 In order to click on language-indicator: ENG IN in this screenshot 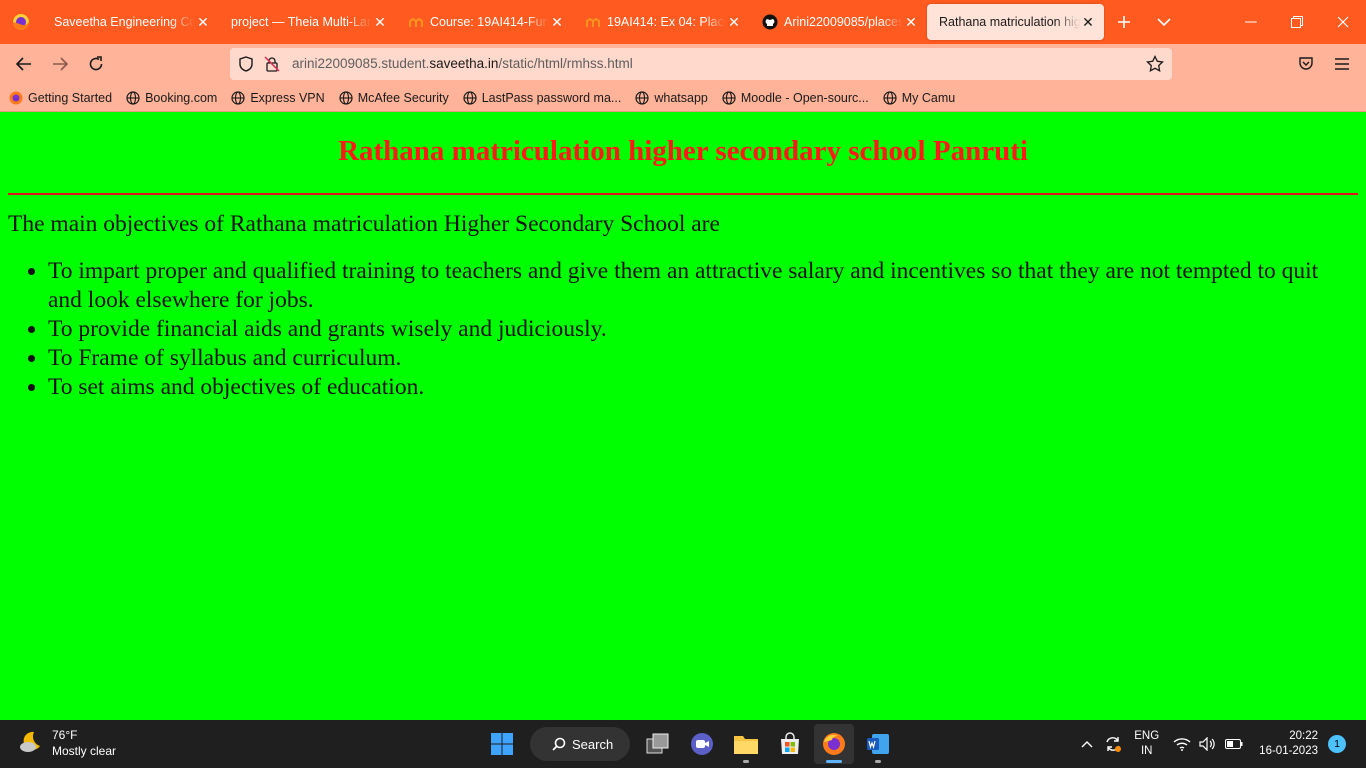, I will do `click(1146, 744)`.